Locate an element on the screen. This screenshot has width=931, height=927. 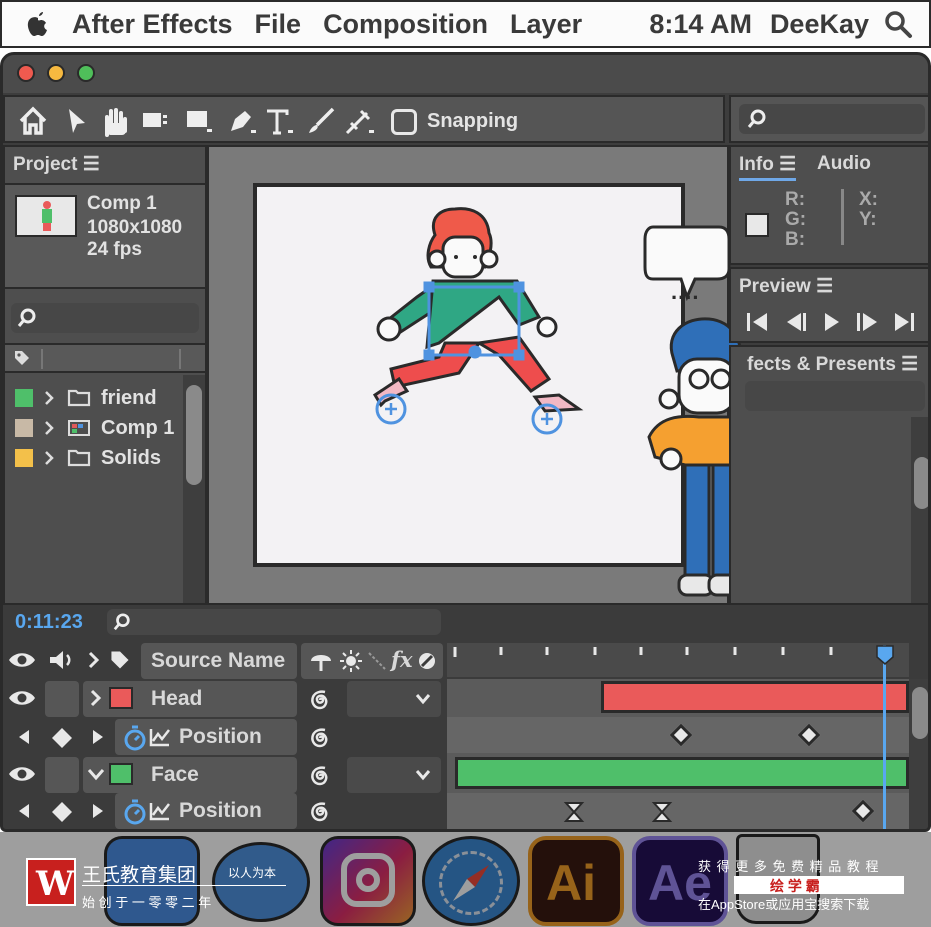
global-search-input is located at coordinates (832, 119).